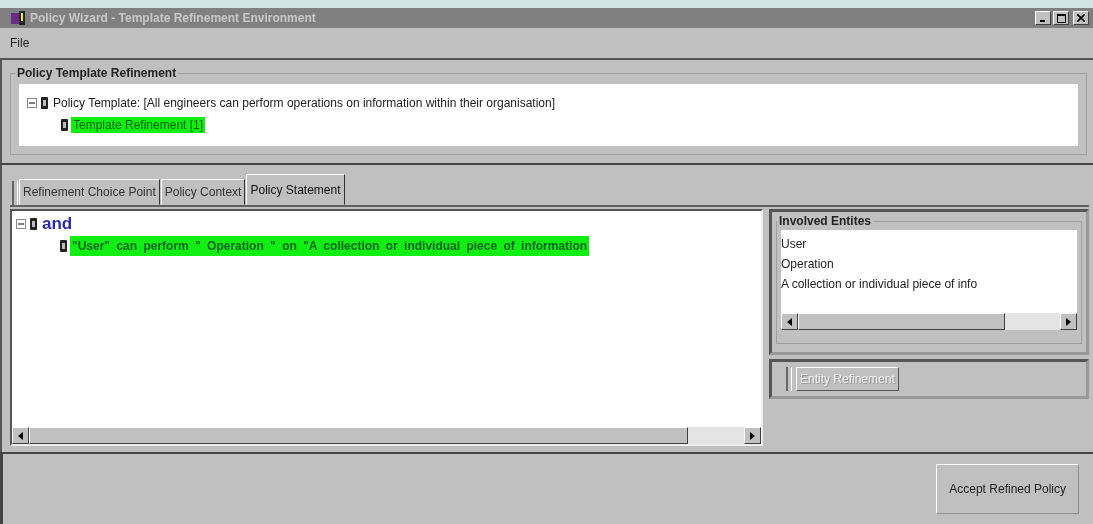 Image resolution: width=1093 pixels, height=524 pixels. I want to click on tree-item: and, so click(57, 224).